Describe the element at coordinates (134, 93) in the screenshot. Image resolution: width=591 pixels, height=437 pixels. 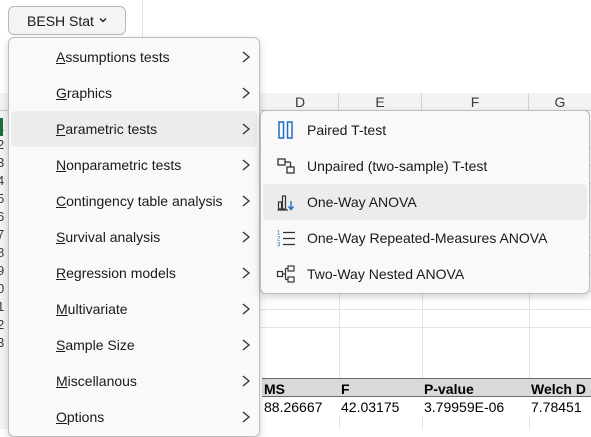
I see `menu-item-graphics: Graphics` at that location.